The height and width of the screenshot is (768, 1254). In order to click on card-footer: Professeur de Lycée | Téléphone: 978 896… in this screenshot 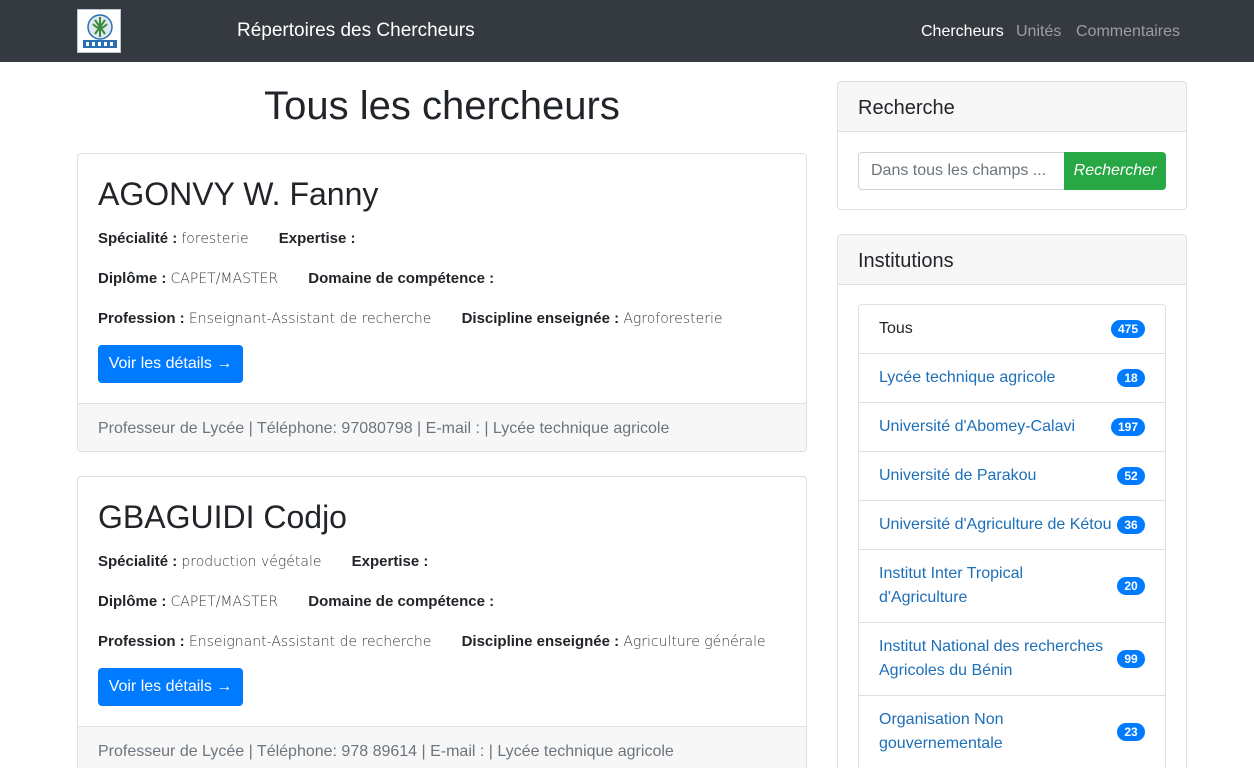, I will do `click(442, 747)`.